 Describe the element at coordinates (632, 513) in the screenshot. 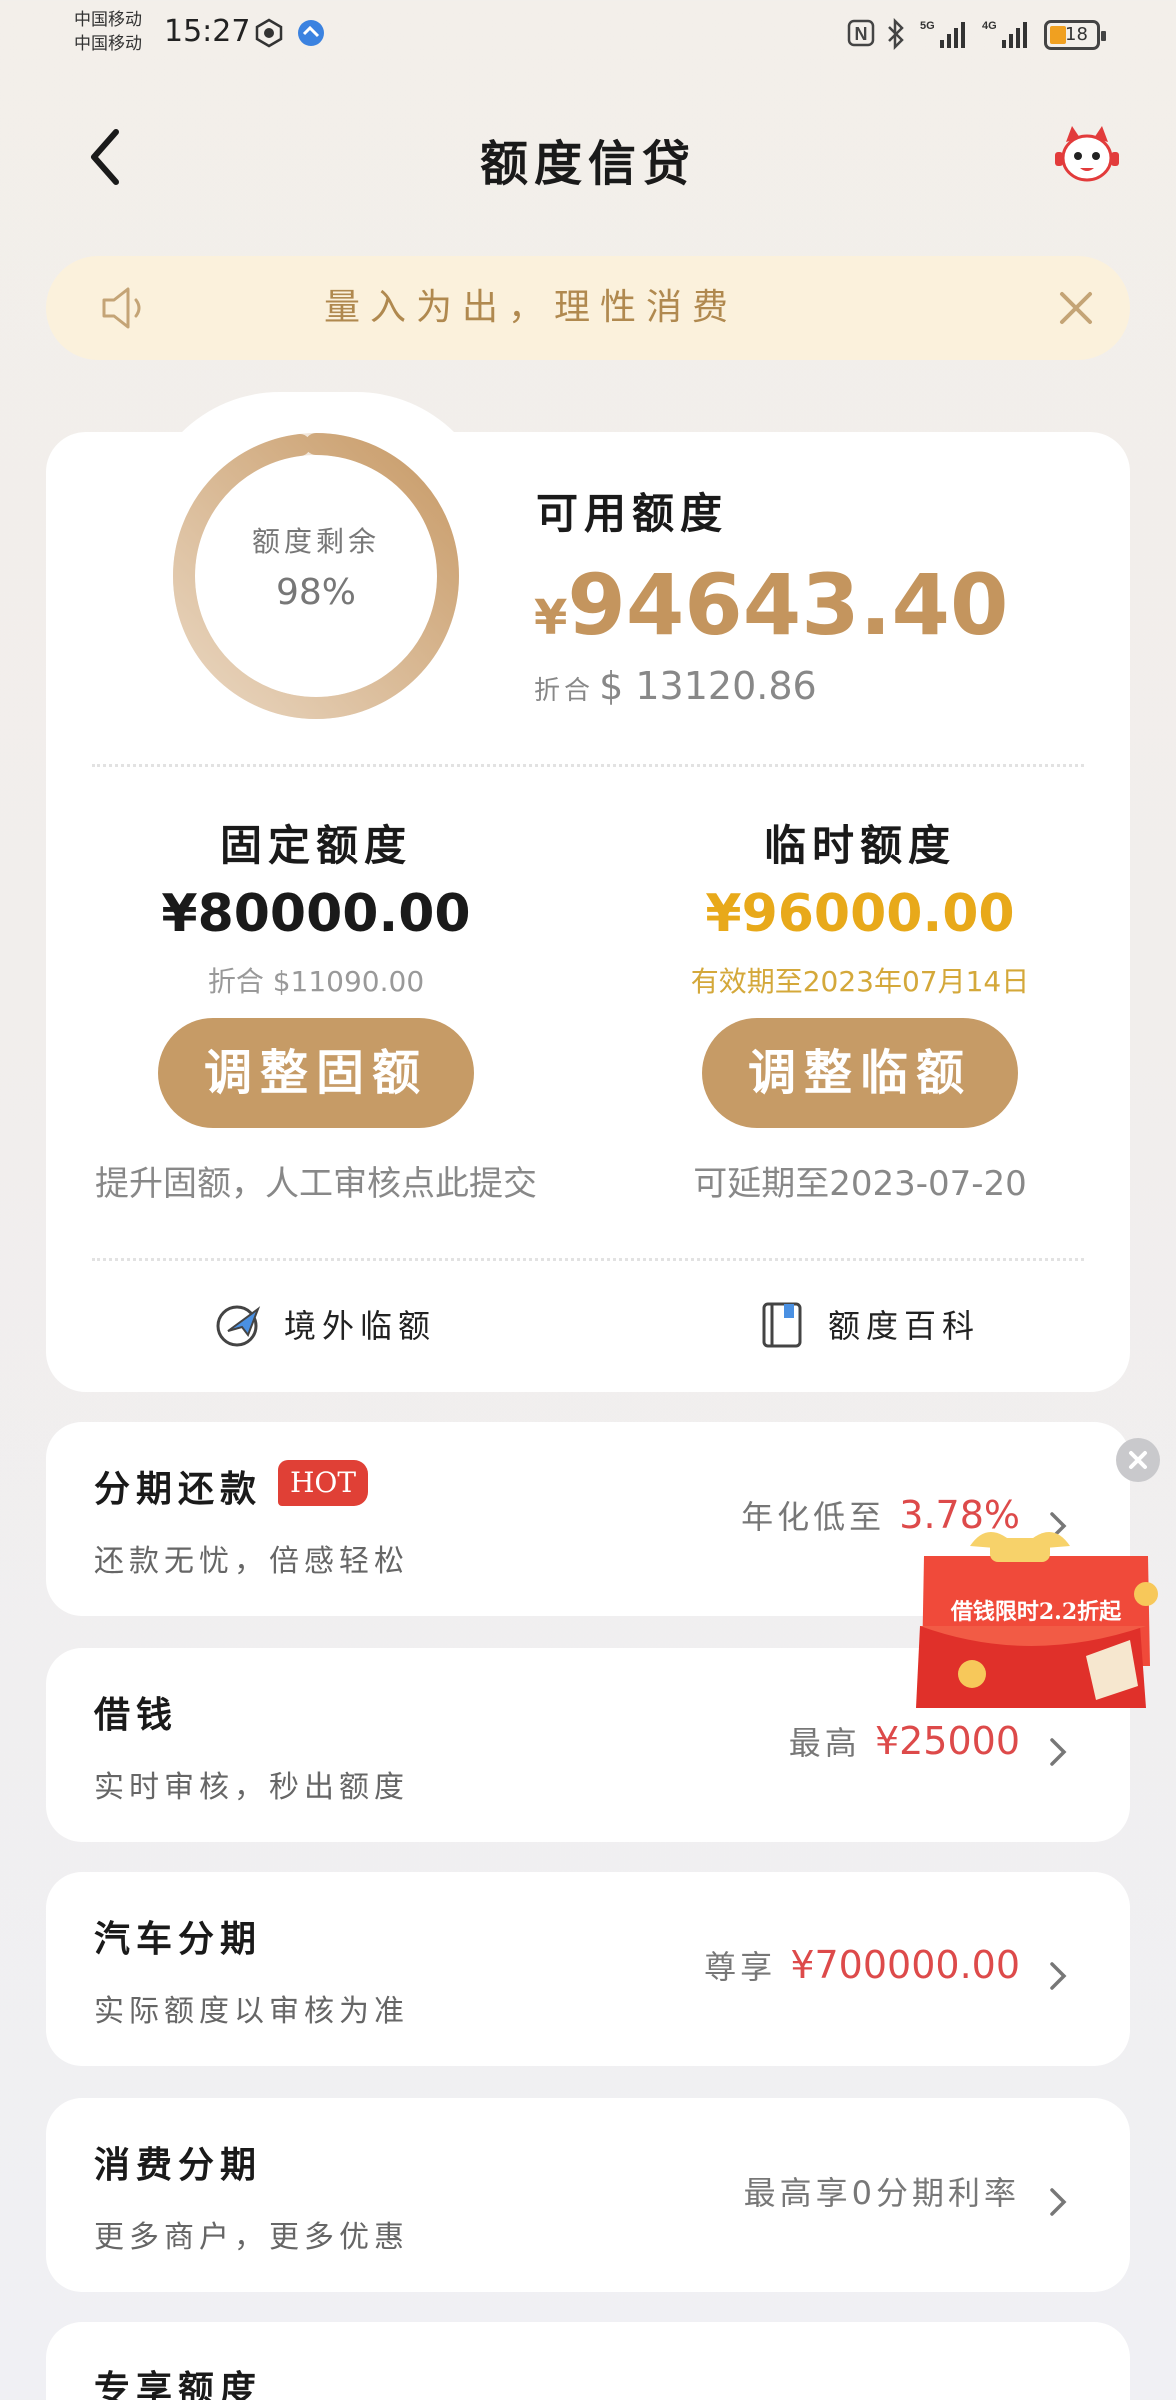

I see `available-credit-label: 可用额度` at that location.